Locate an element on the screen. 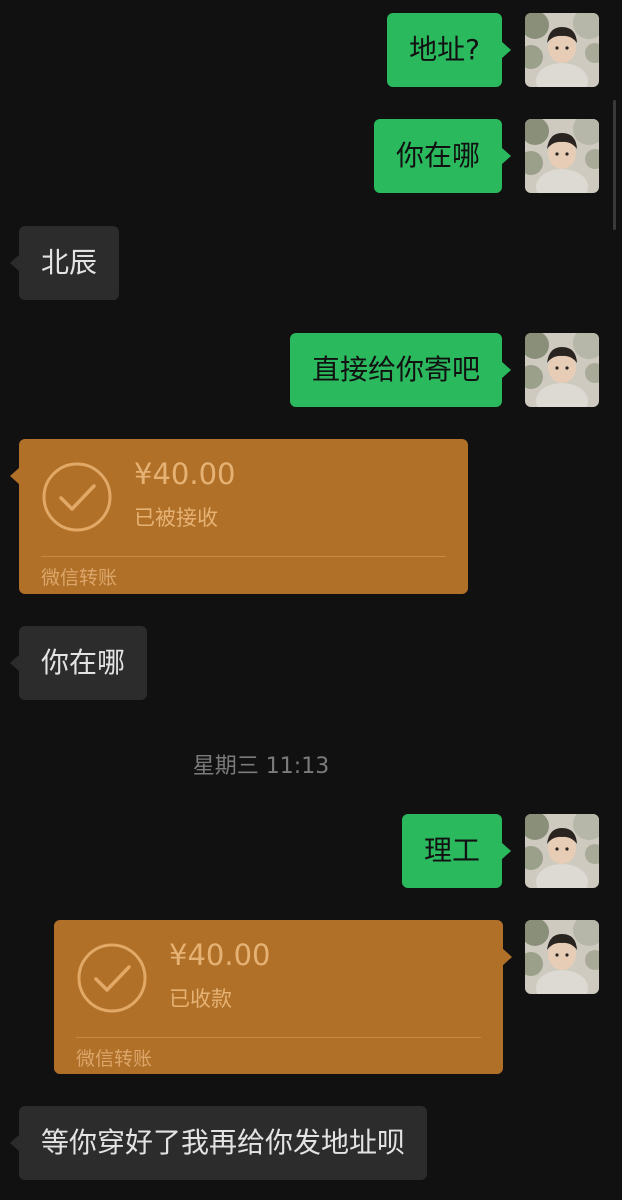 This screenshot has height=1200, width=622. message-bubble-outgoing: 地址? is located at coordinates (449, 50).